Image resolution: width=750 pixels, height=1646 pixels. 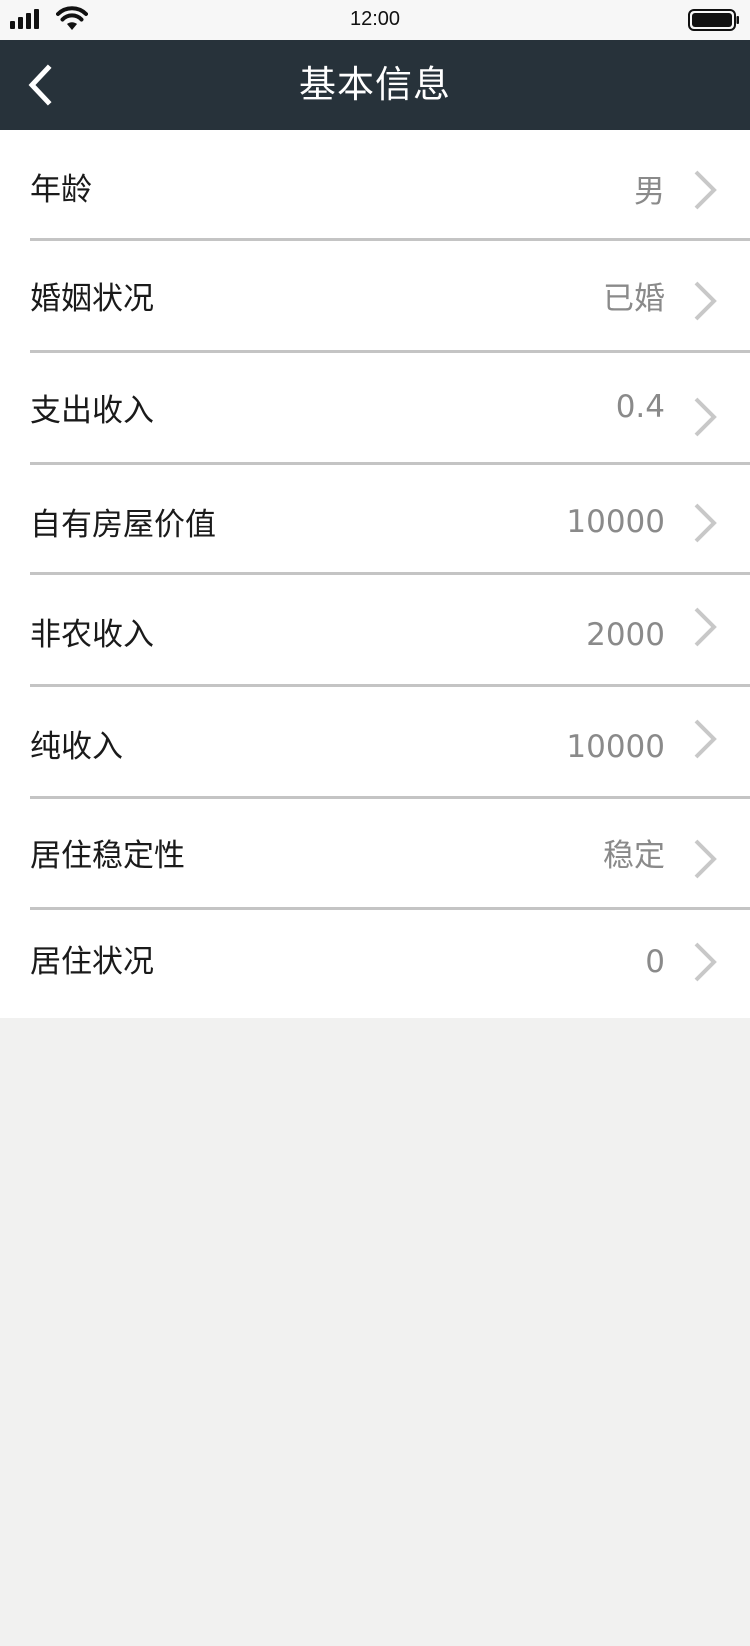 I want to click on row-label: 非农收入, so click(x=92, y=635).